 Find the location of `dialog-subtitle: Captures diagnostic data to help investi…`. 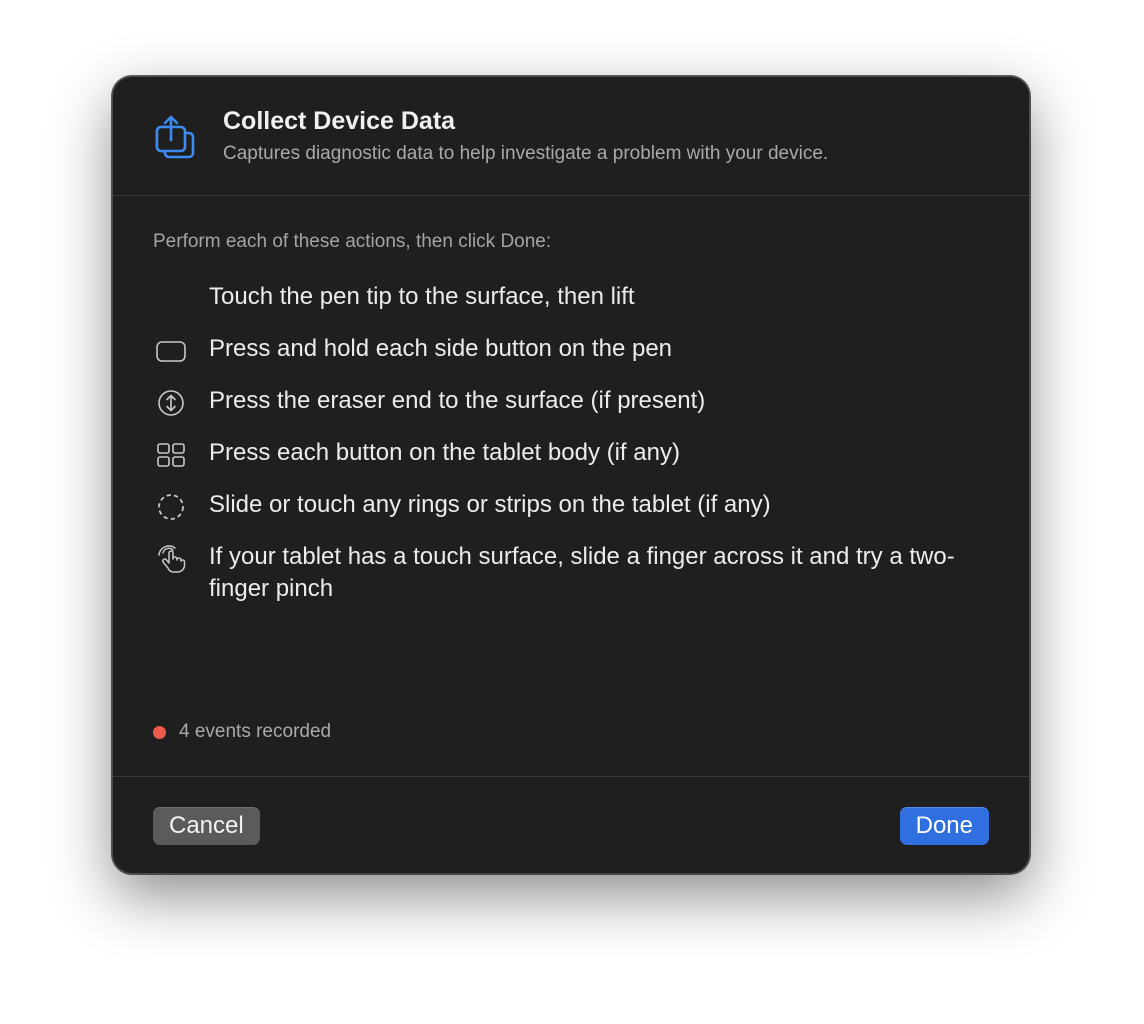

dialog-subtitle: Captures diagnostic data to help investi… is located at coordinates (526, 153).